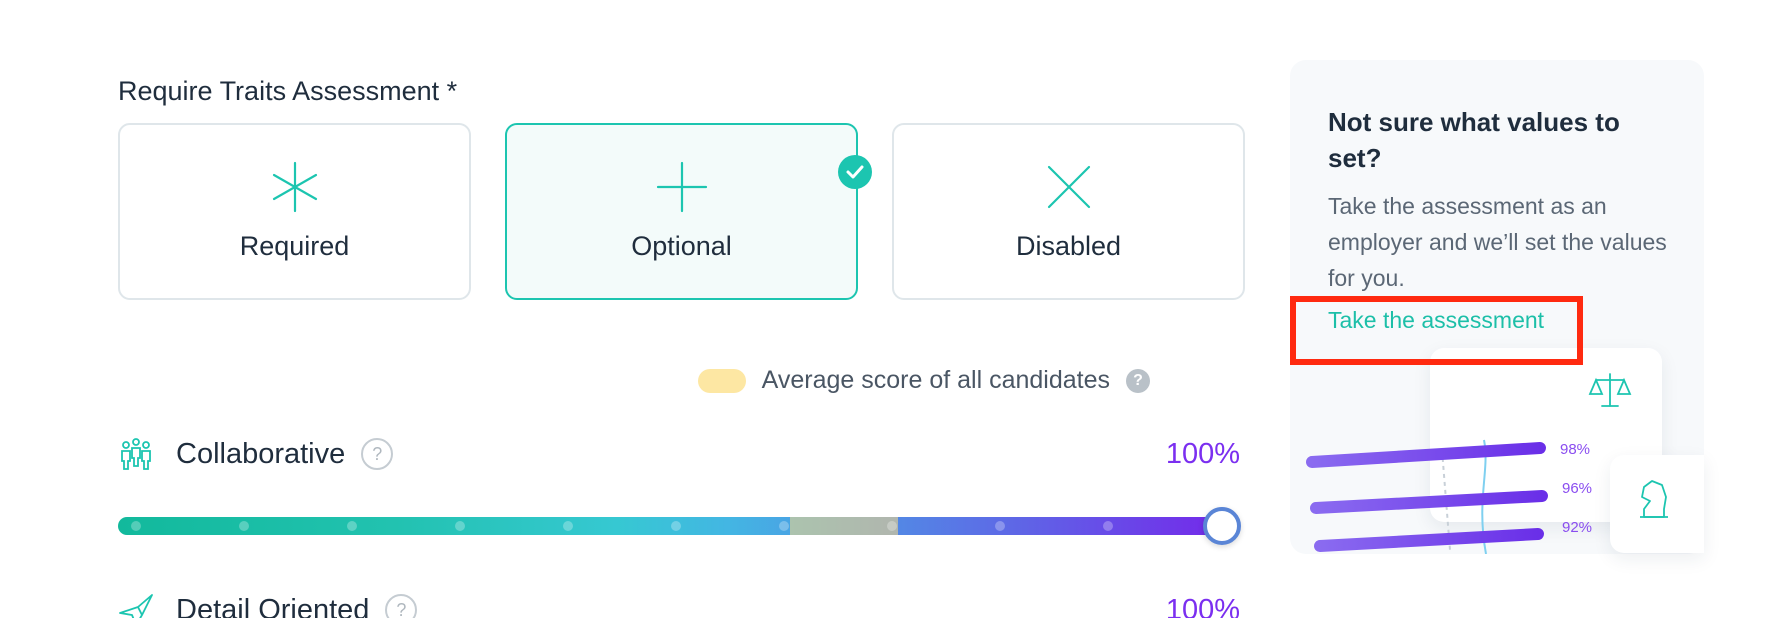 Image resolution: width=1778 pixels, height=618 pixels. Describe the element at coordinates (844, 526) in the screenshot. I see `average-score-band` at that location.